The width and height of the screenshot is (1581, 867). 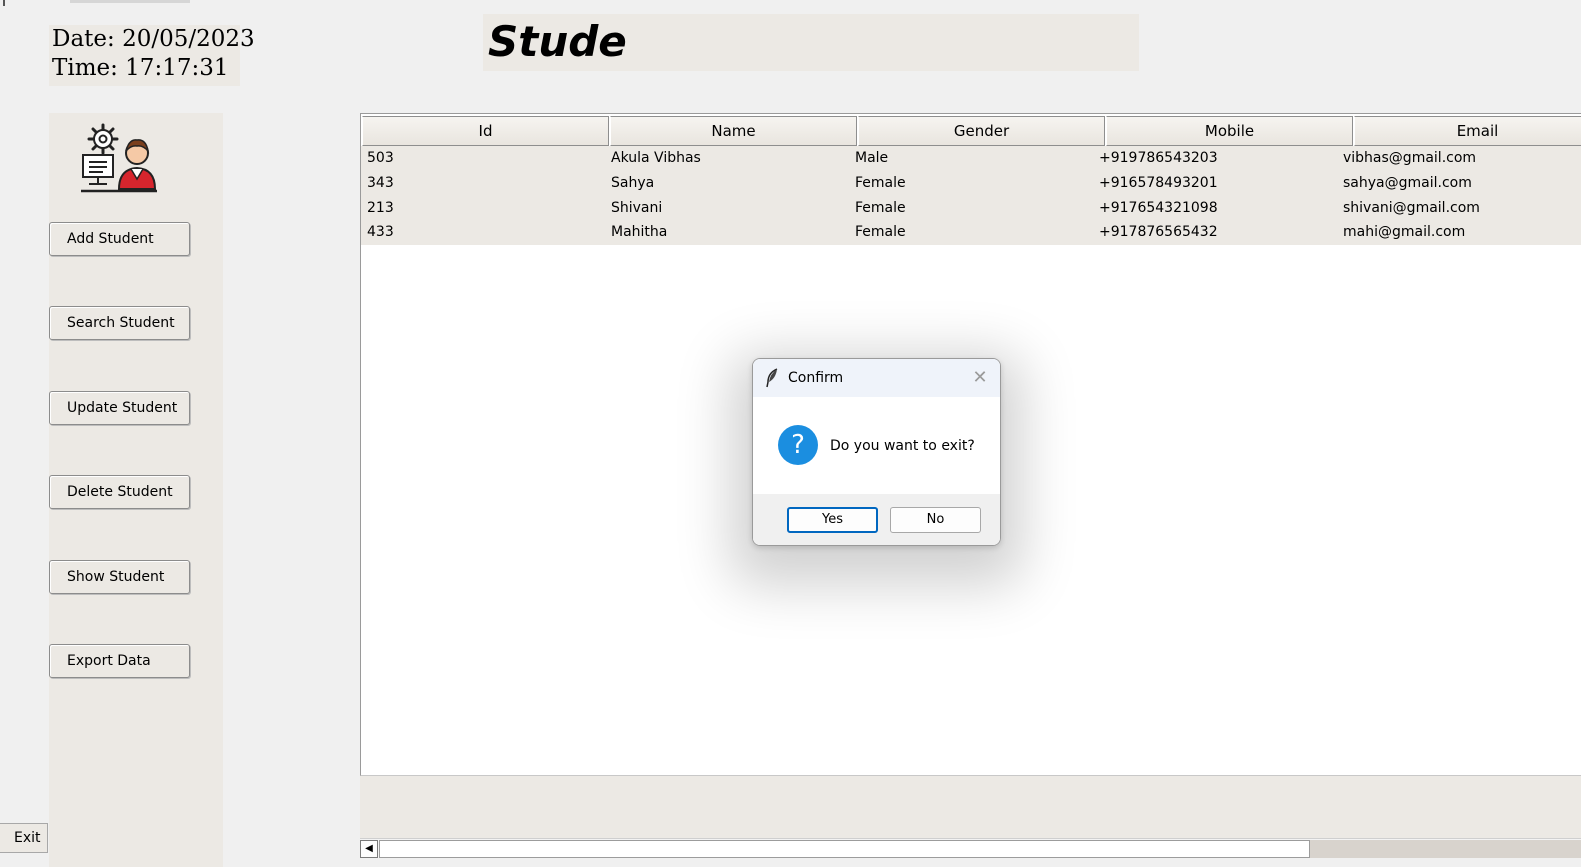 What do you see at coordinates (1158, 158) in the screenshot?
I see `cell-mobile: +919786543203` at bounding box center [1158, 158].